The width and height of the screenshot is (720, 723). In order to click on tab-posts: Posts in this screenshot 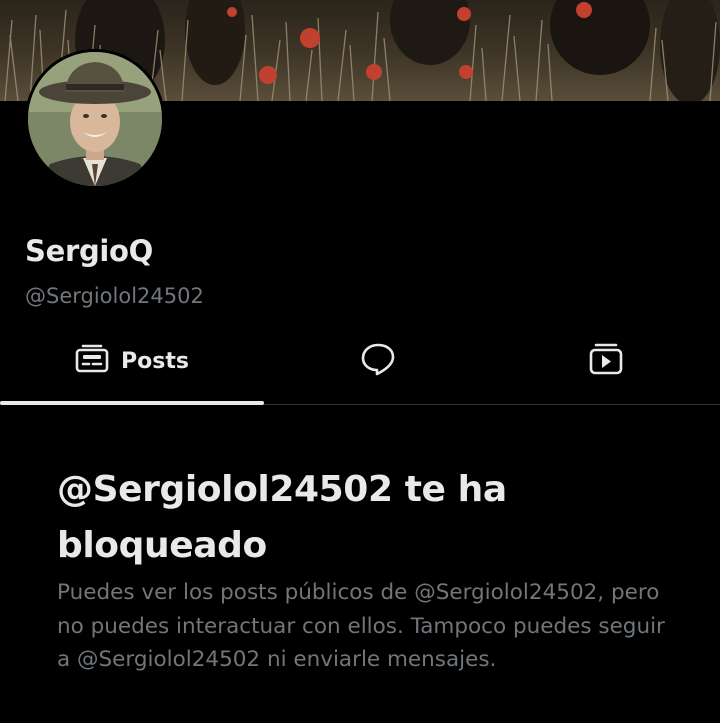, I will do `click(132, 361)`.